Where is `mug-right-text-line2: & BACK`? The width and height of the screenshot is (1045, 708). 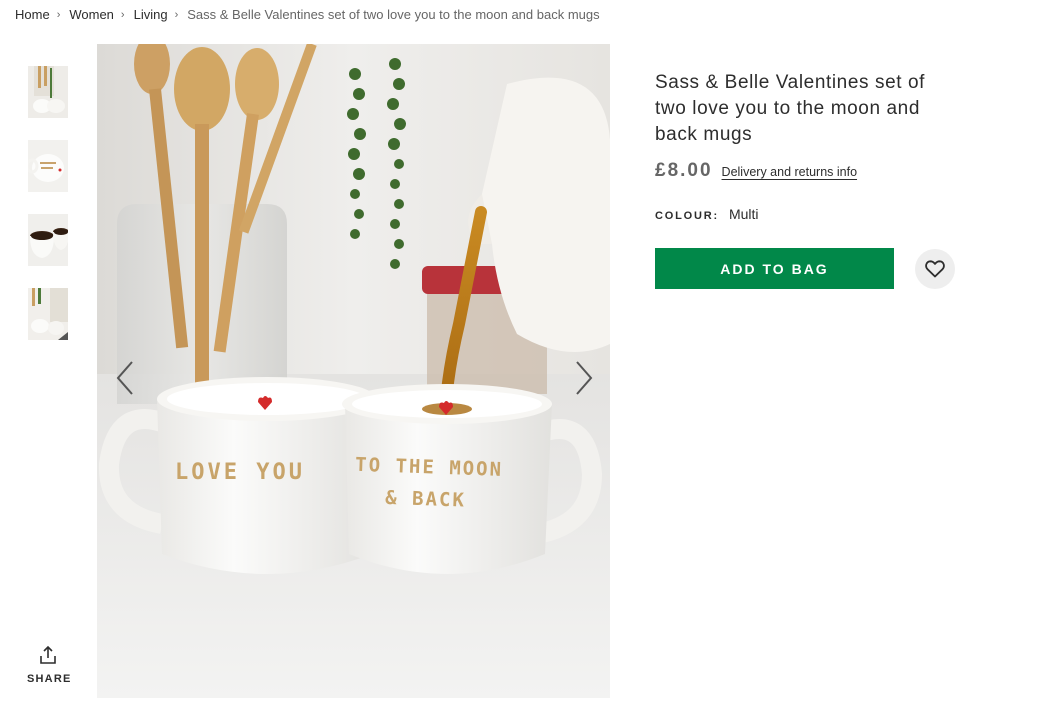 mug-right-text-line2: & BACK is located at coordinates (425, 499).